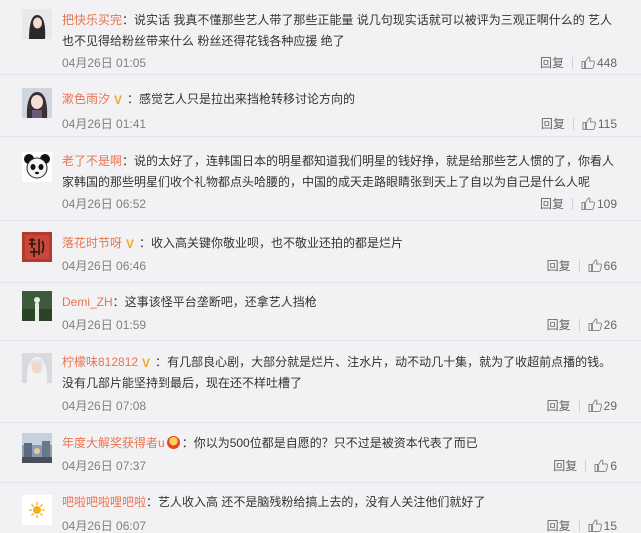 This screenshot has width=641, height=533. Describe the element at coordinates (610, 325) in the screenshot. I see `like-count: 26` at that location.